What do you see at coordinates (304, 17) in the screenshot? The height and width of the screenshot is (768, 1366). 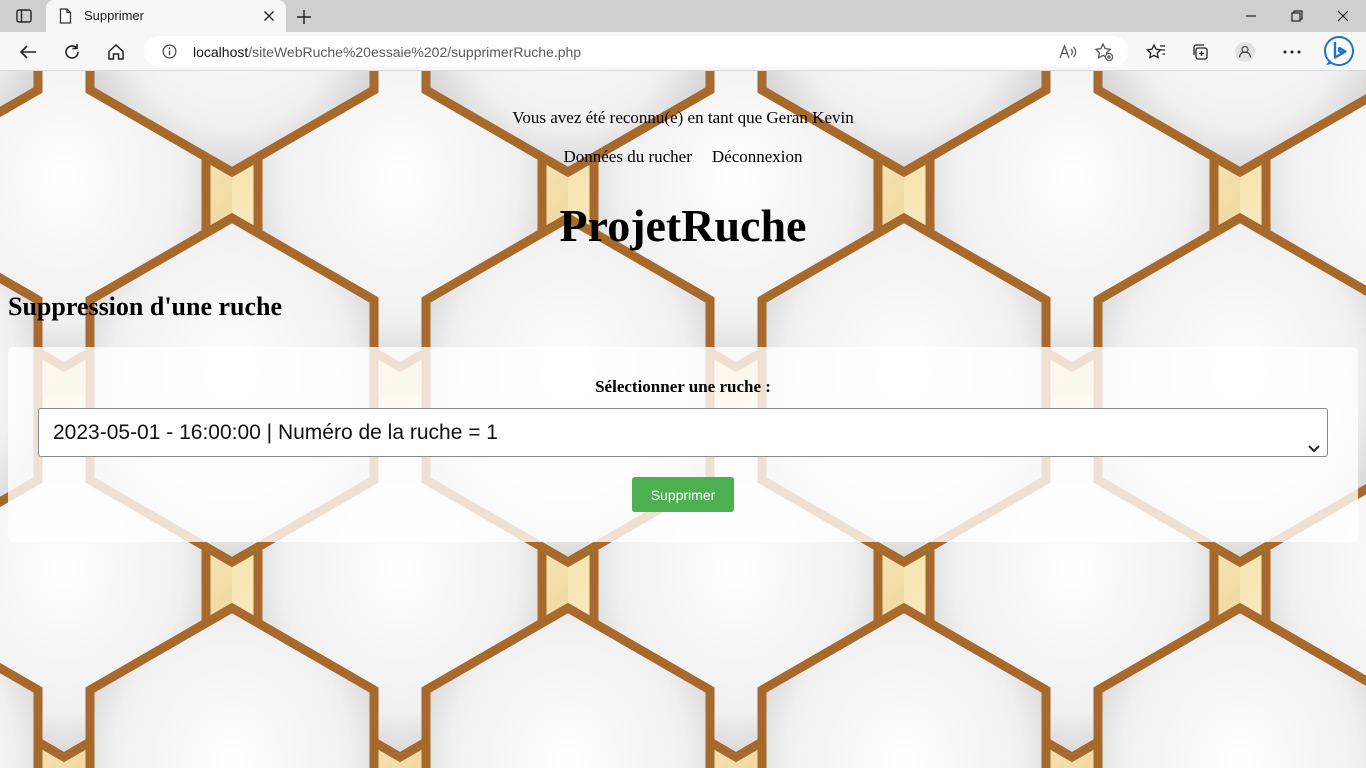 I see `new-tab-icon` at bounding box center [304, 17].